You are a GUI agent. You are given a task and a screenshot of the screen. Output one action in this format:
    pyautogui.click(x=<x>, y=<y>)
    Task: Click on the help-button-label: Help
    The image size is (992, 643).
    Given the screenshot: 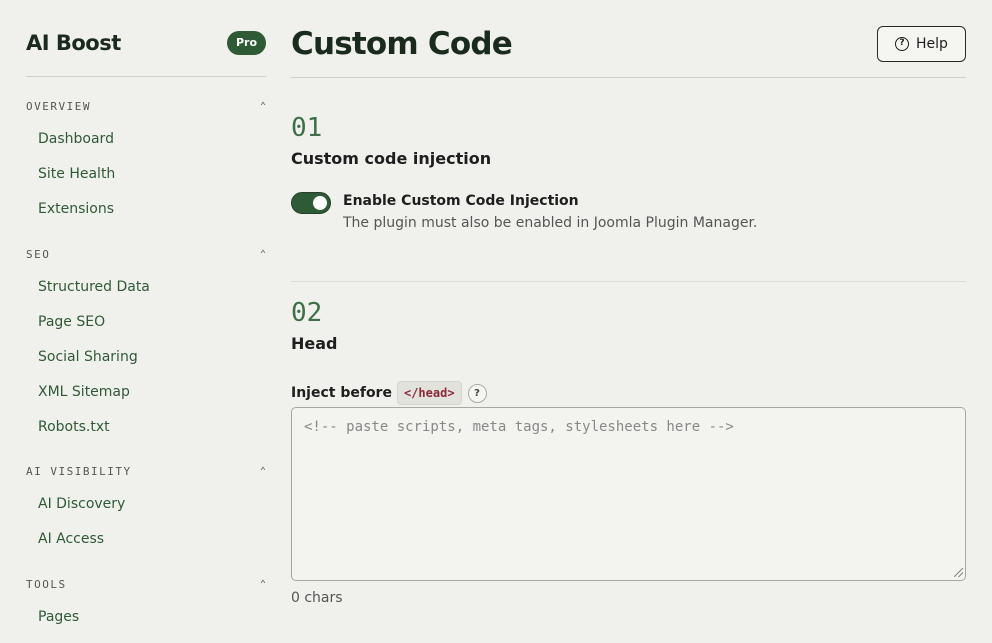 What is the action you would take?
    pyautogui.click(x=932, y=44)
    